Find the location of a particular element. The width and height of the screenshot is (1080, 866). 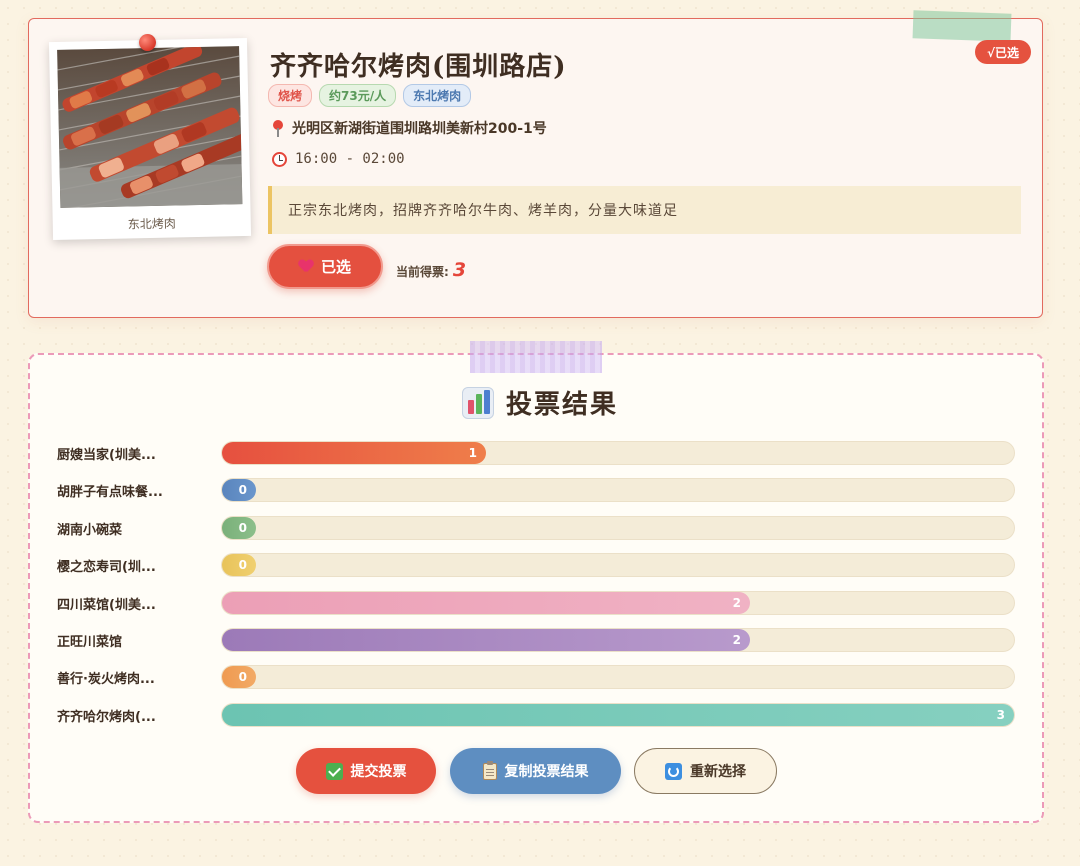

location-pin-icon is located at coordinates (278, 128).